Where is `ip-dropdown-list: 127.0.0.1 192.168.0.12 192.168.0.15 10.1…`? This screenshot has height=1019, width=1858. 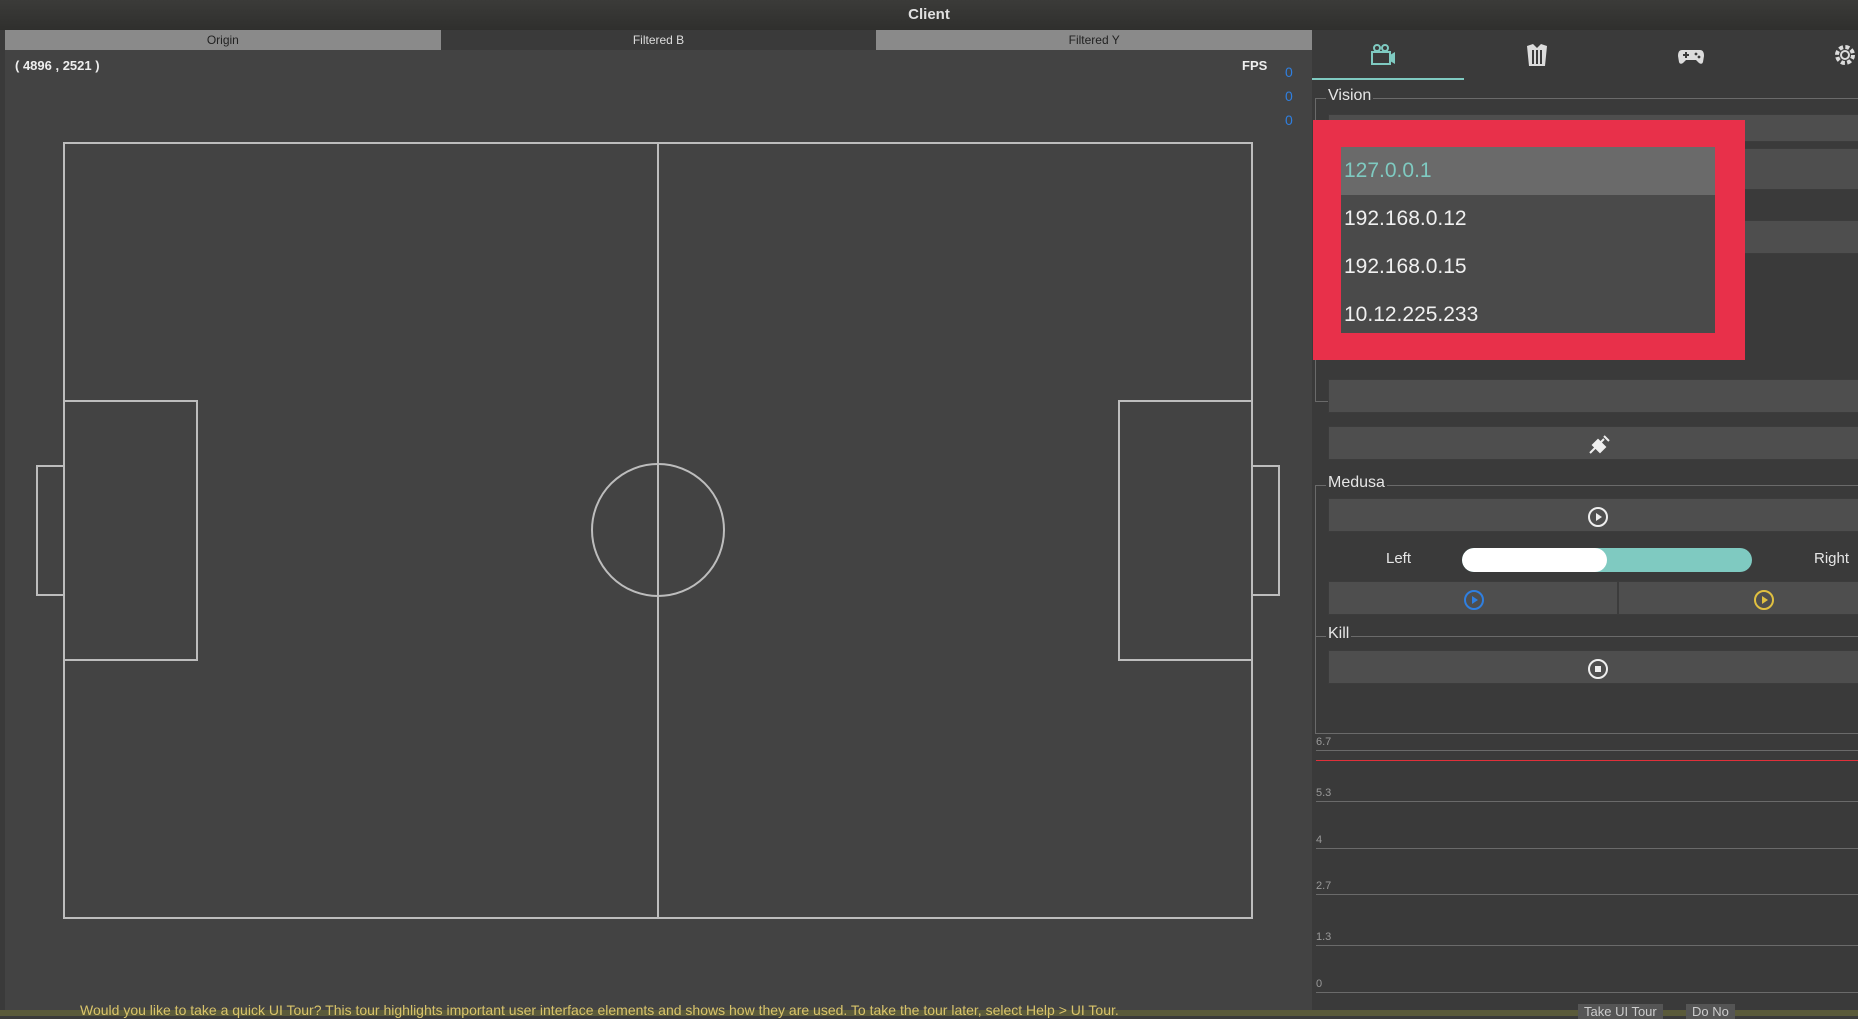
ip-dropdown-list: 127.0.0.1 192.168.0.12 192.168.0.15 10.1… is located at coordinates (1528, 240).